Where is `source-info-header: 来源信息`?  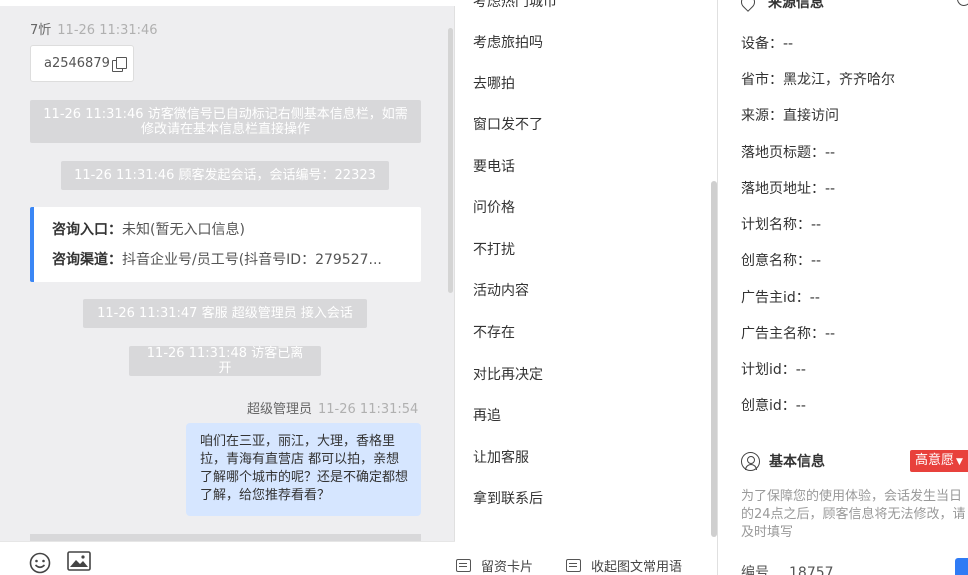 source-info-header: 来源信息 is located at coordinates (781, 6).